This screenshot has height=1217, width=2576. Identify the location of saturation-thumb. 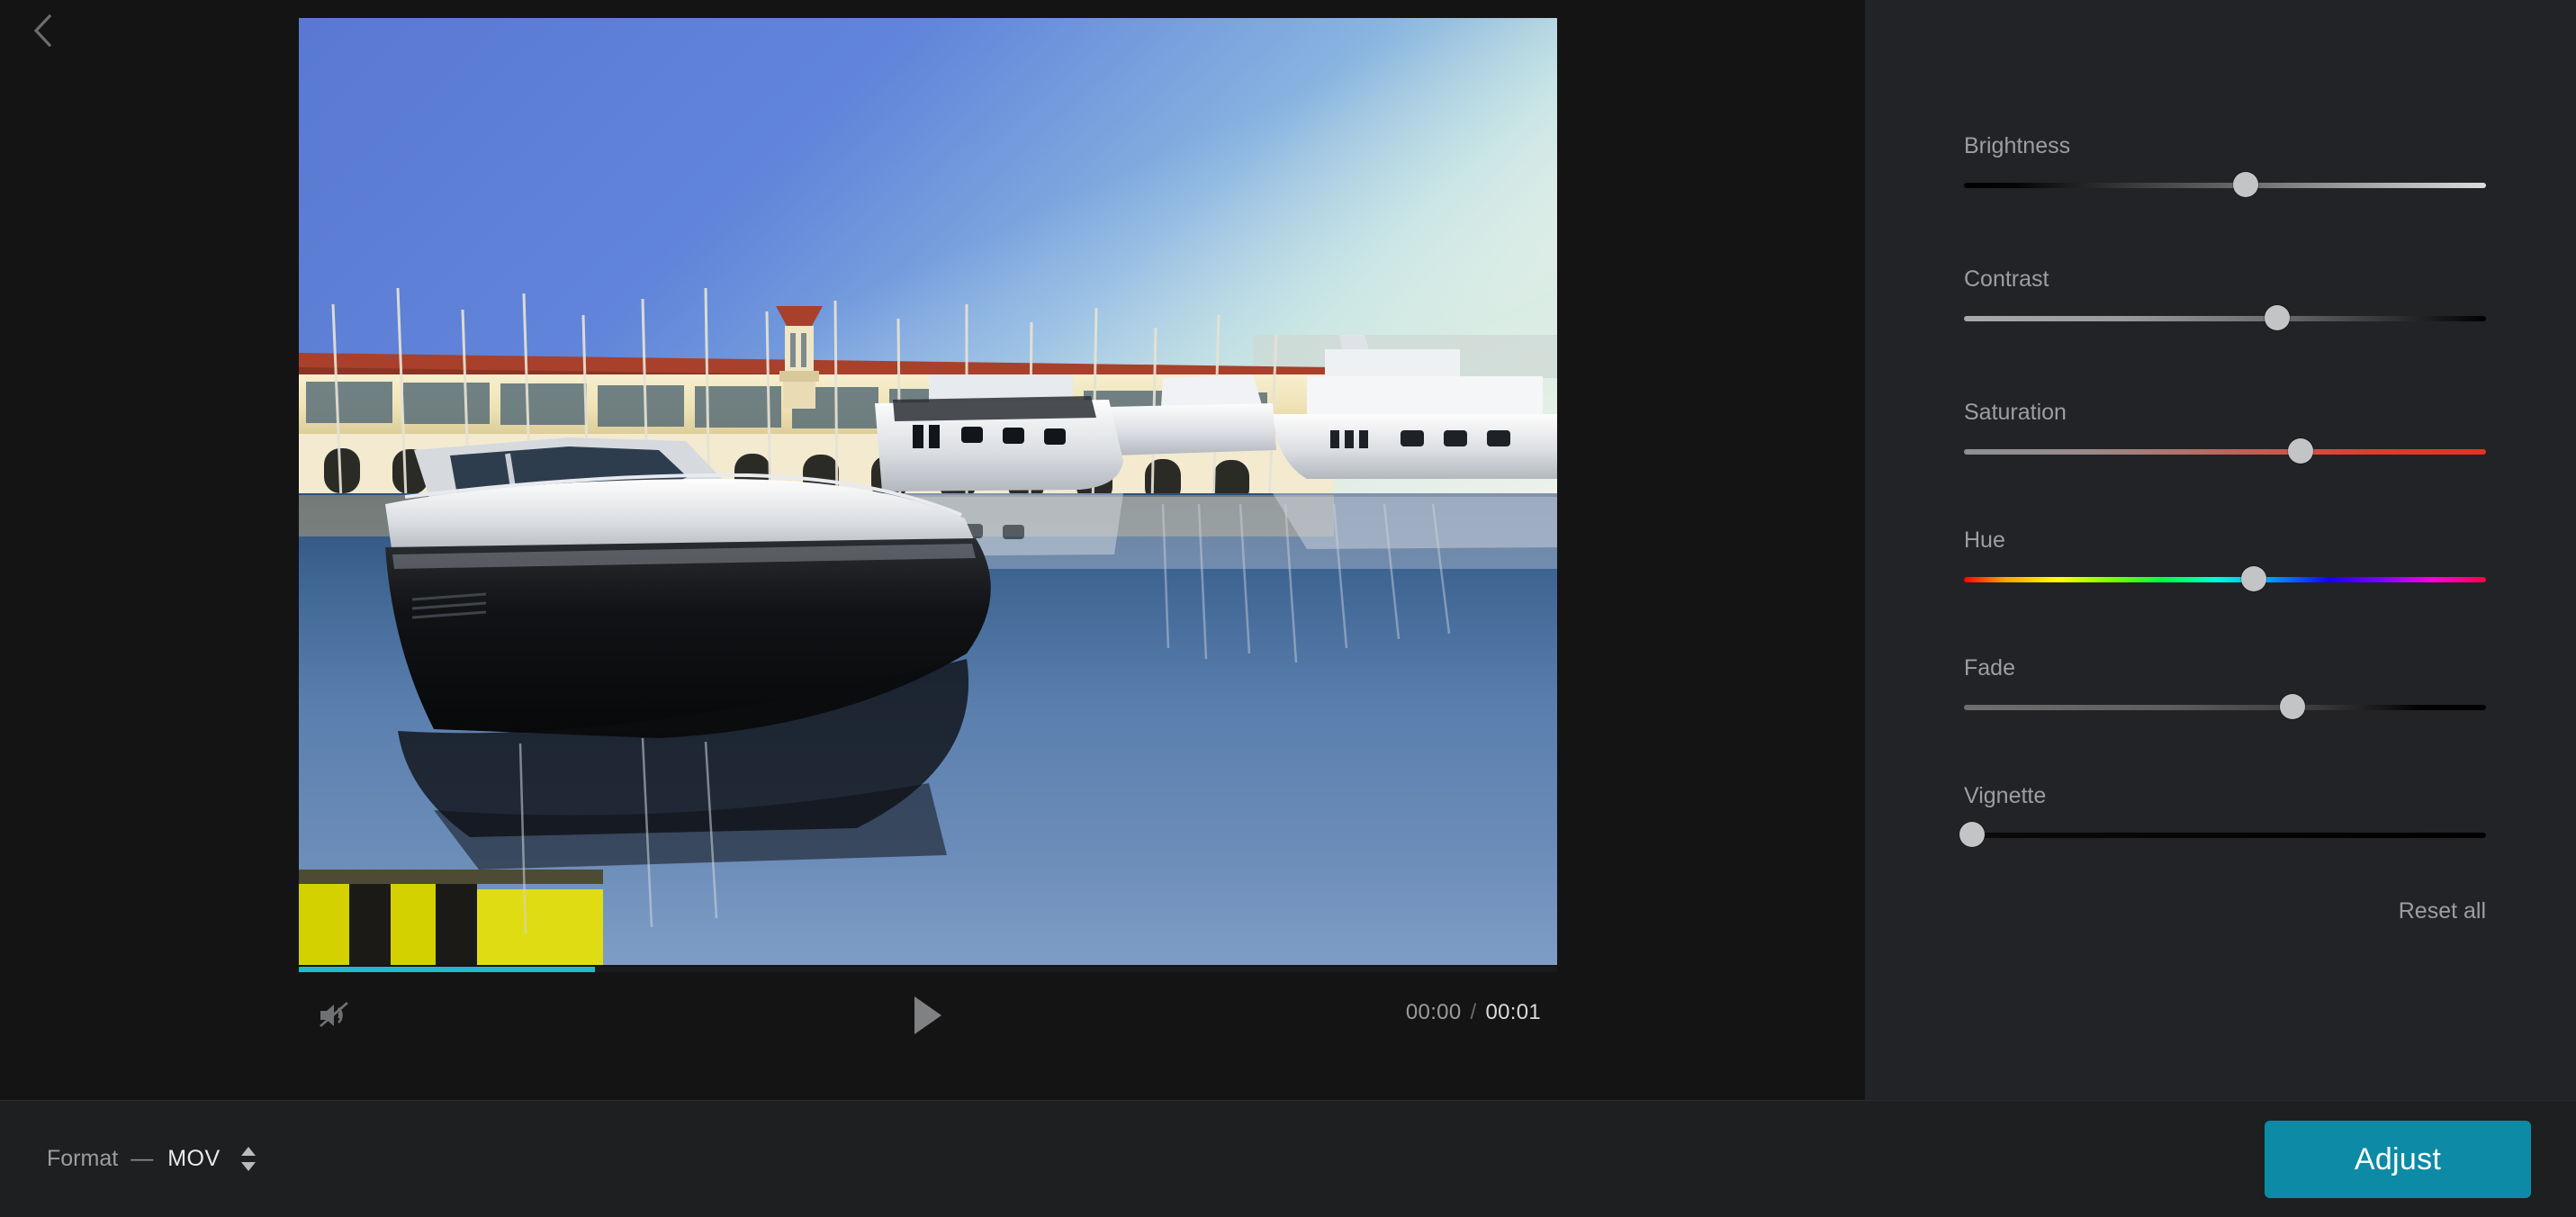
(2301, 451).